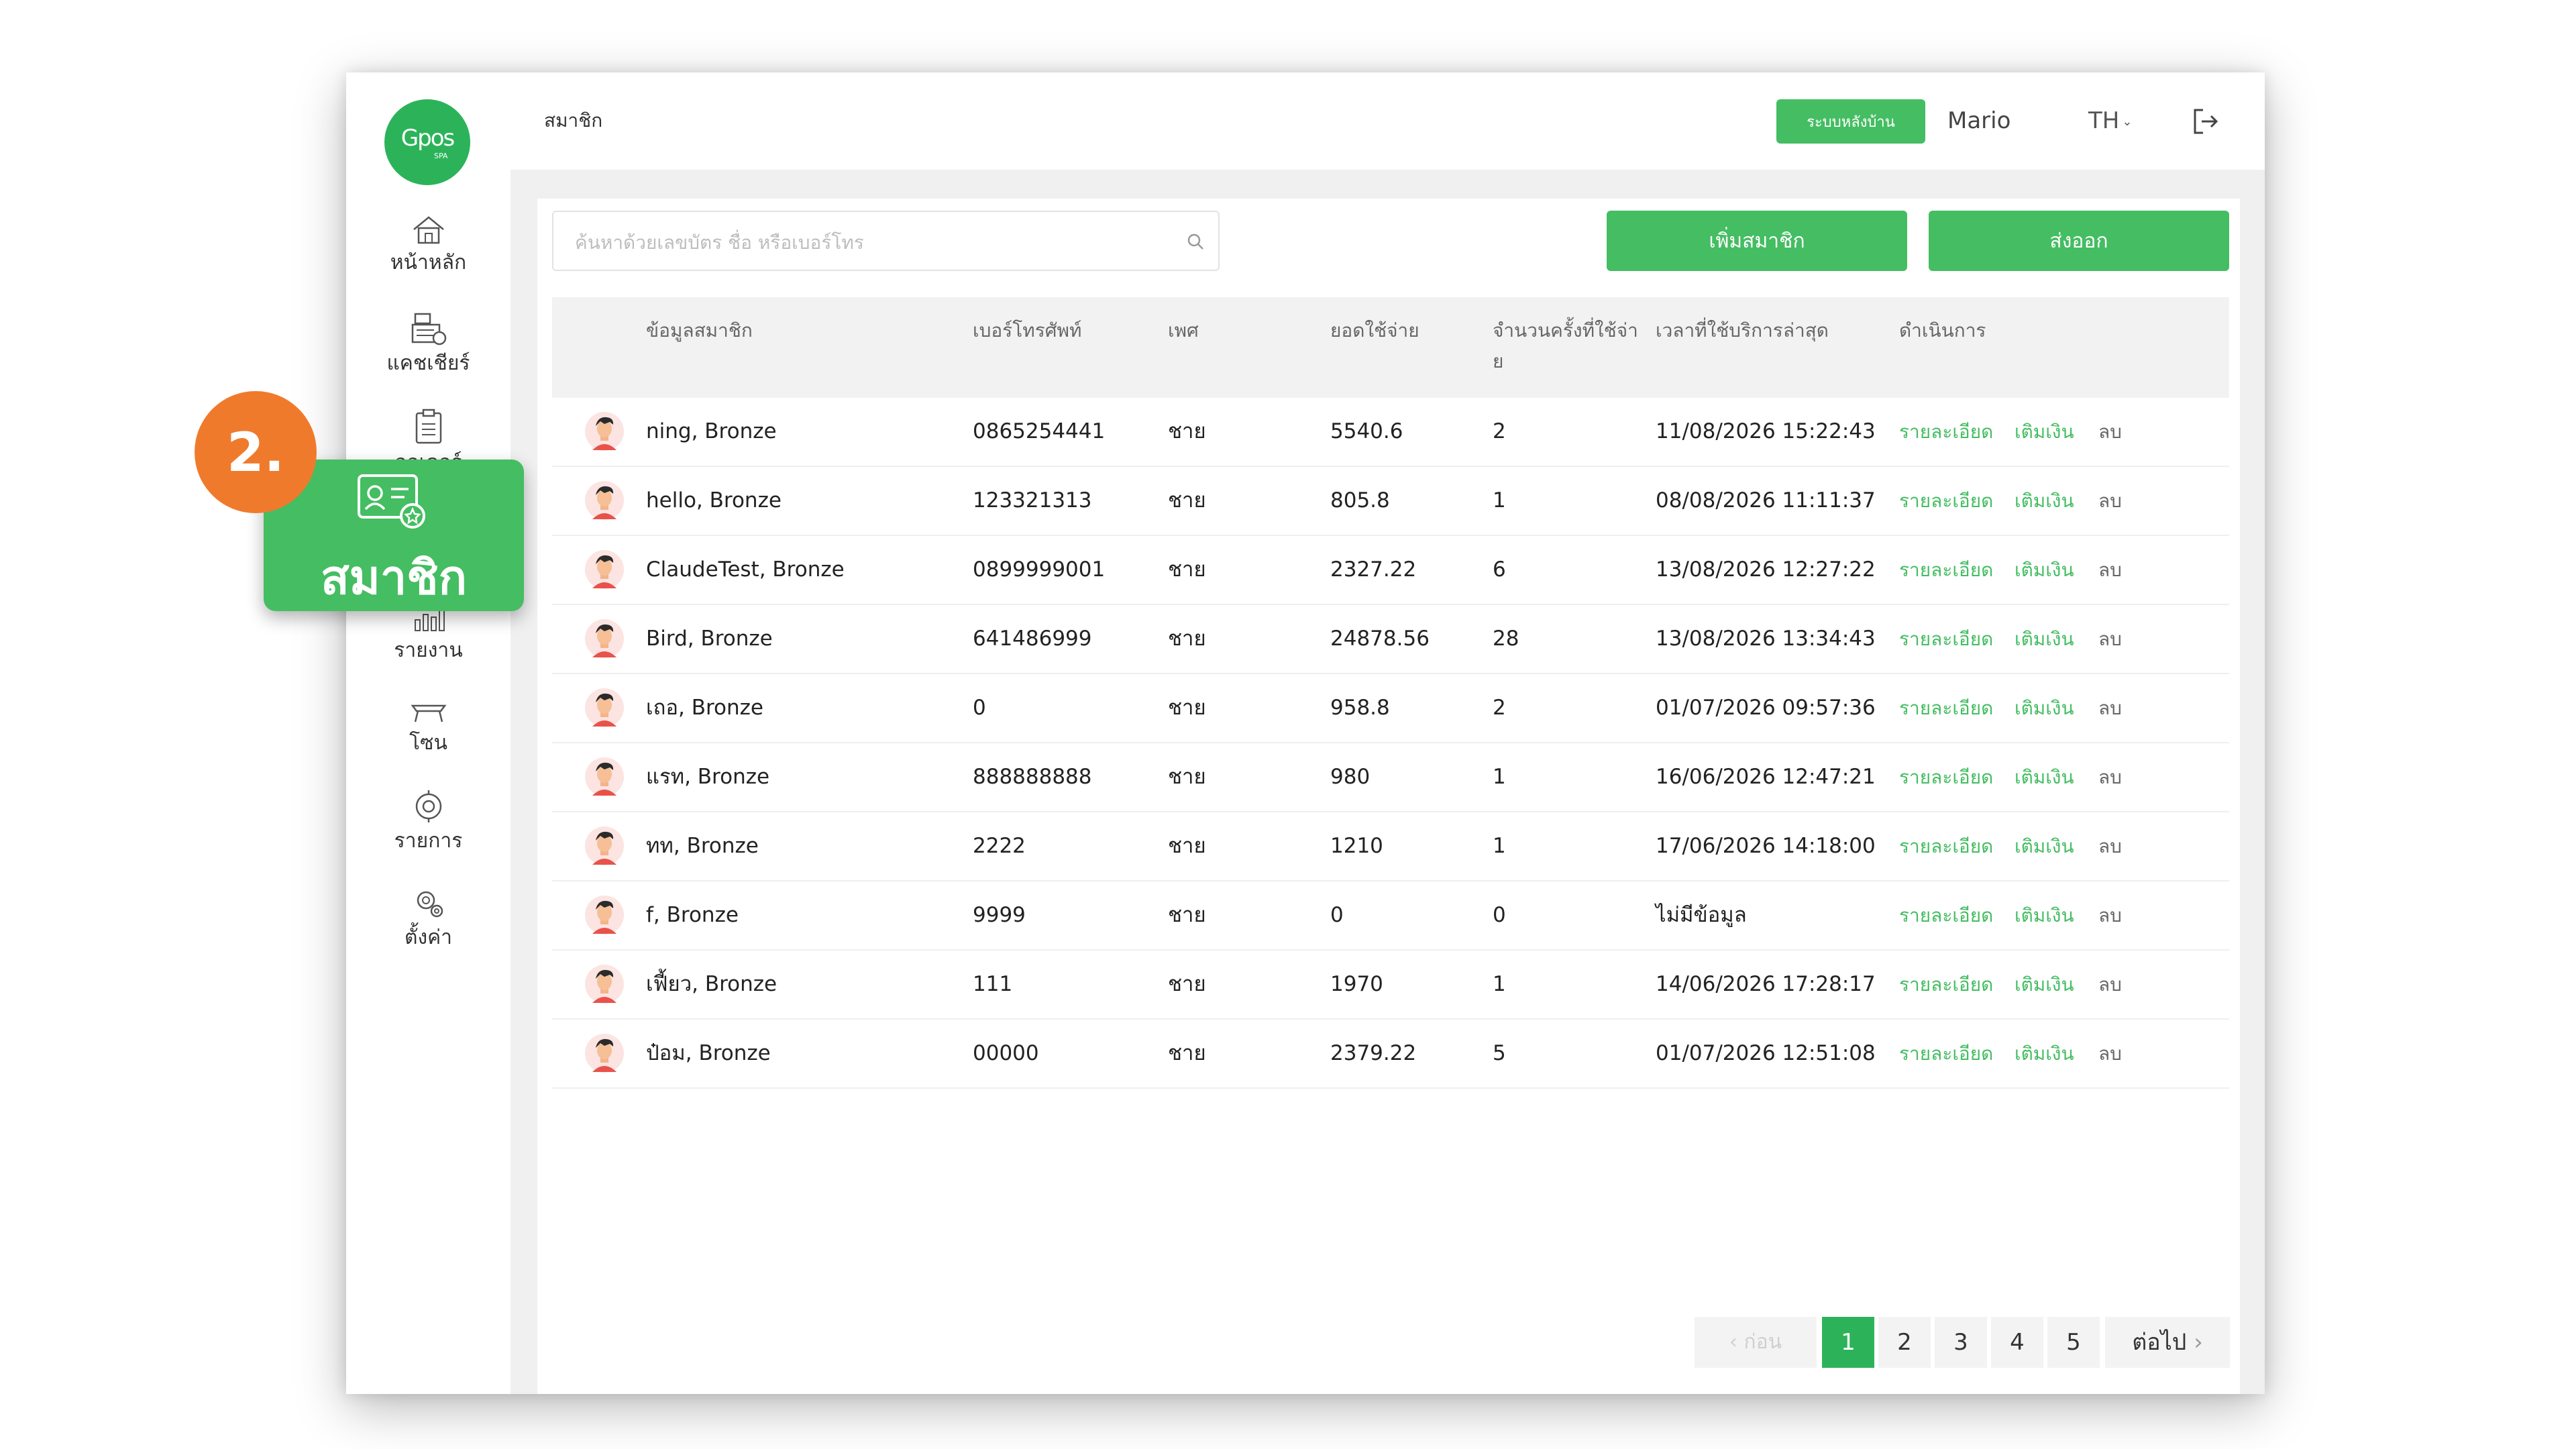 This screenshot has height=1449, width=2576. I want to click on phone-cell: 641486999, so click(1032, 639).